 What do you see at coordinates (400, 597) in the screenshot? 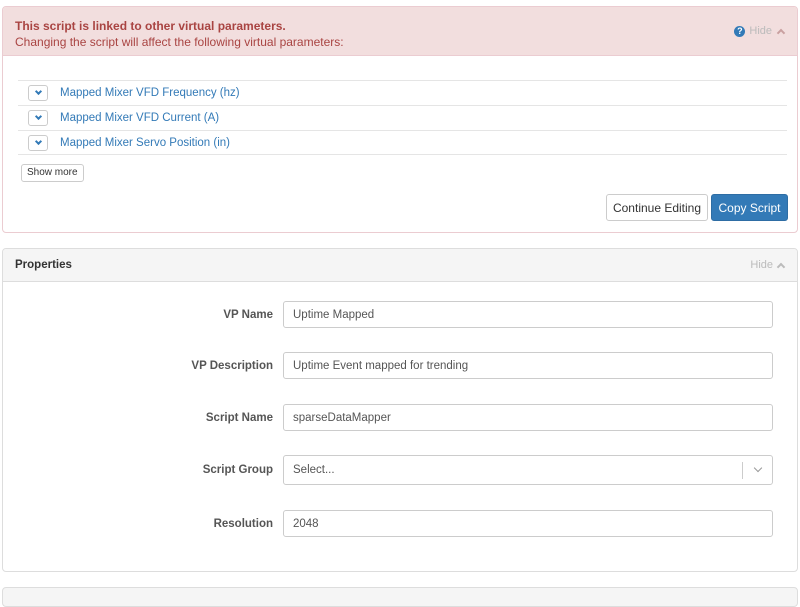
I see `next-panel-edge` at bounding box center [400, 597].